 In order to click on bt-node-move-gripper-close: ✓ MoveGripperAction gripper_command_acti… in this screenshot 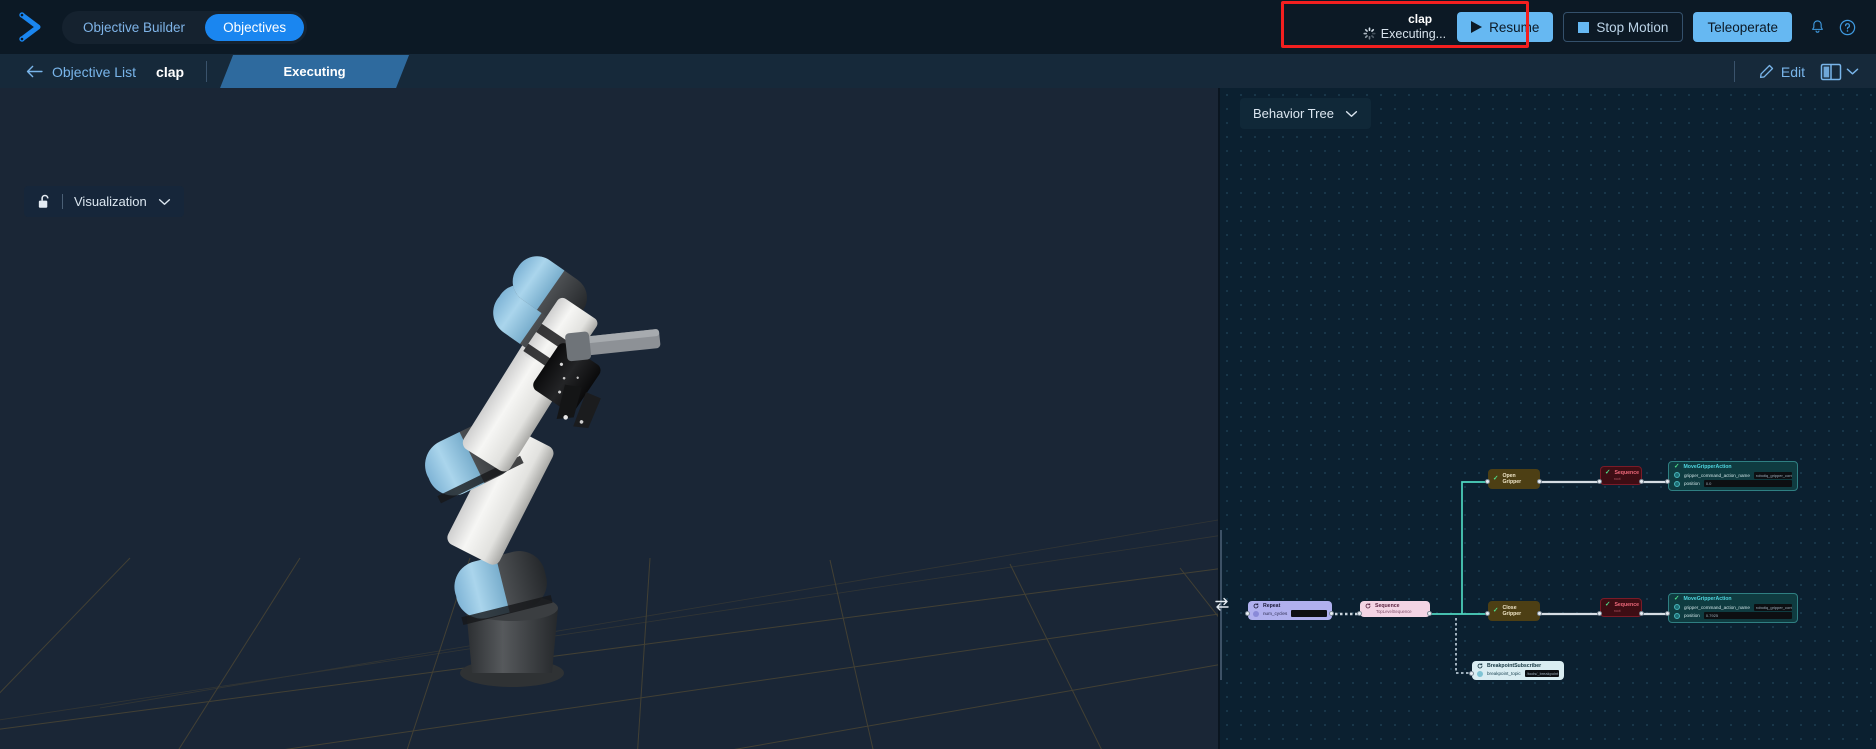, I will do `click(1733, 608)`.